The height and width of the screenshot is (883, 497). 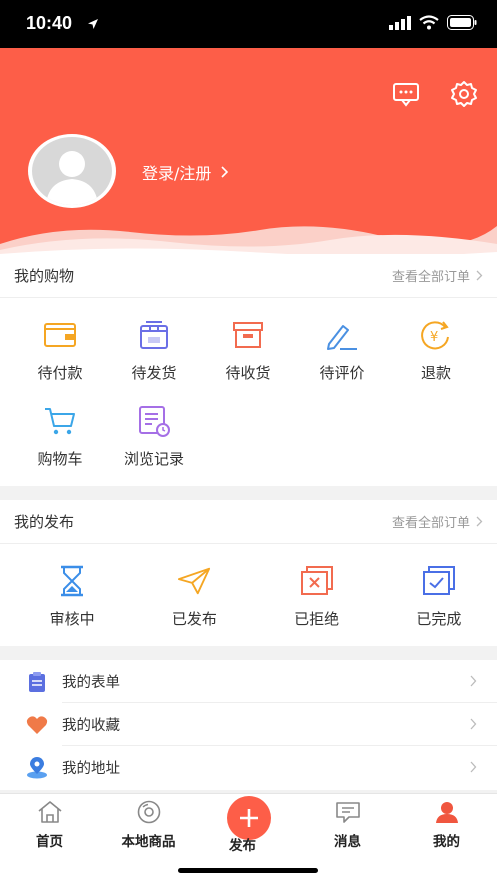 What do you see at coordinates (248, 276) in the screenshot?
I see `shopping-card-header: 我的购物 查看全部订单` at bounding box center [248, 276].